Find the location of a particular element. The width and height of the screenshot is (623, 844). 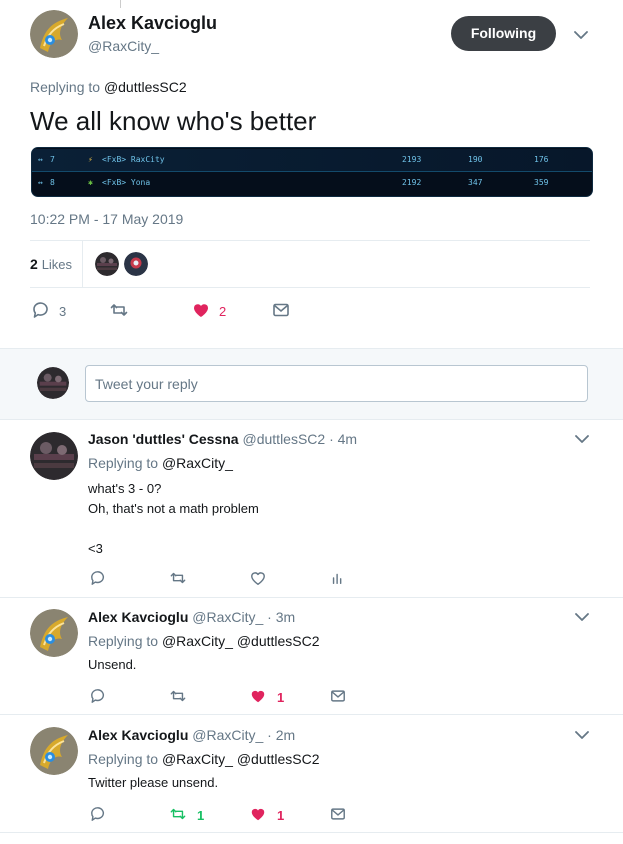

tweet-text: We all know who's better is located at coordinates (173, 121).